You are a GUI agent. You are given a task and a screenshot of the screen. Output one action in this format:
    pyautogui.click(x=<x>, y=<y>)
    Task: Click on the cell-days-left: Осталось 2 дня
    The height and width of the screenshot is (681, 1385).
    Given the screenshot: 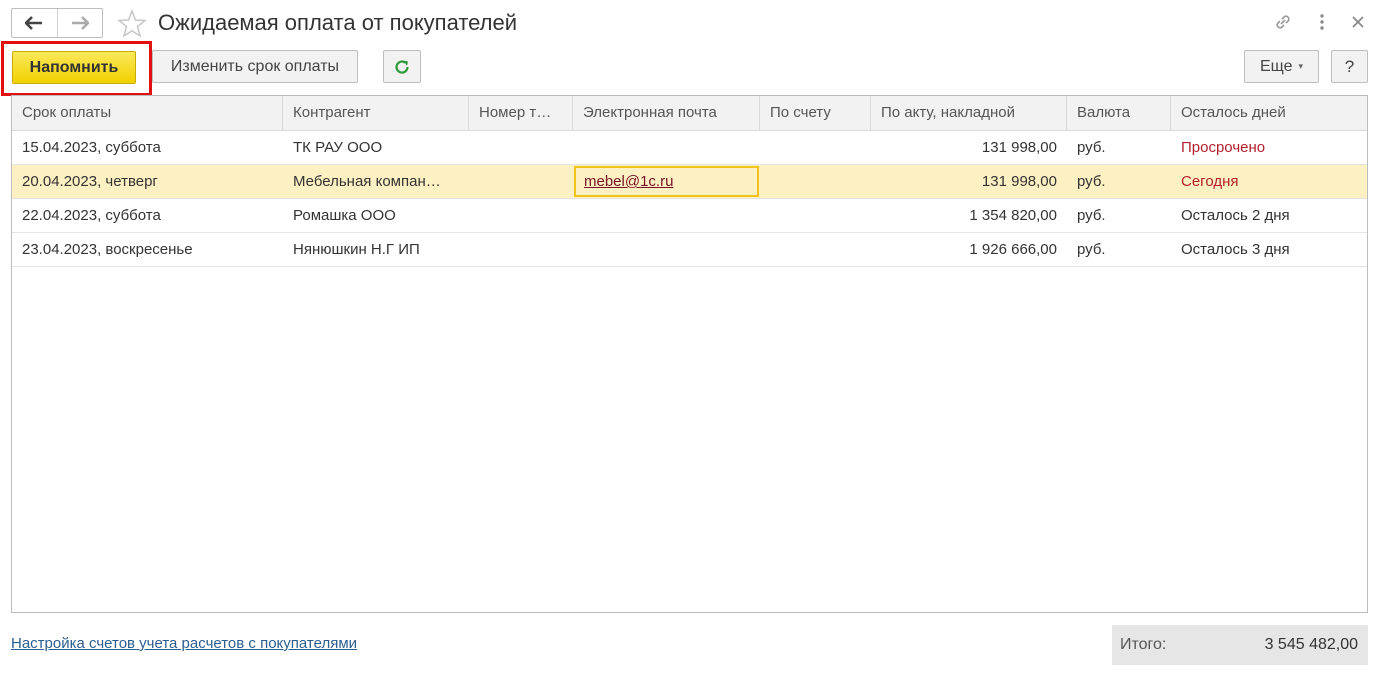 What is the action you would take?
    pyautogui.click(x=1235, y=215)
    